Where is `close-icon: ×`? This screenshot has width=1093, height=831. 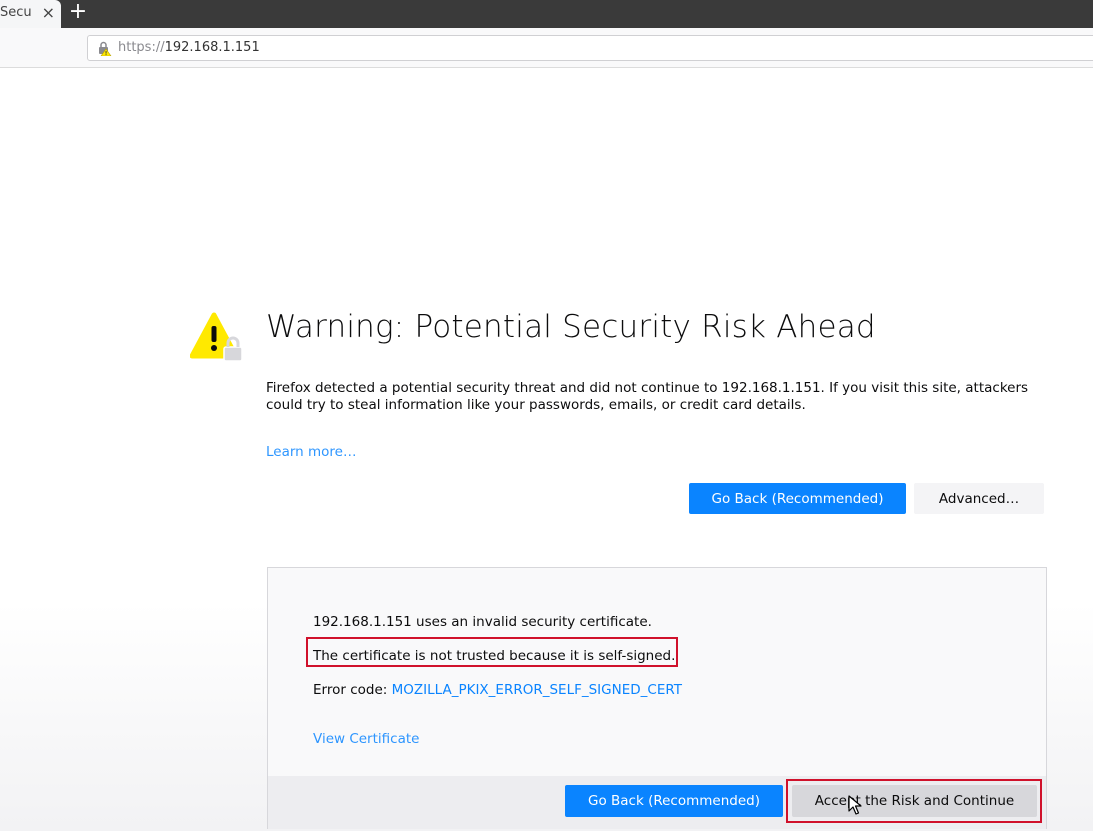
close-icon: × is located at coordinates (48, 13).